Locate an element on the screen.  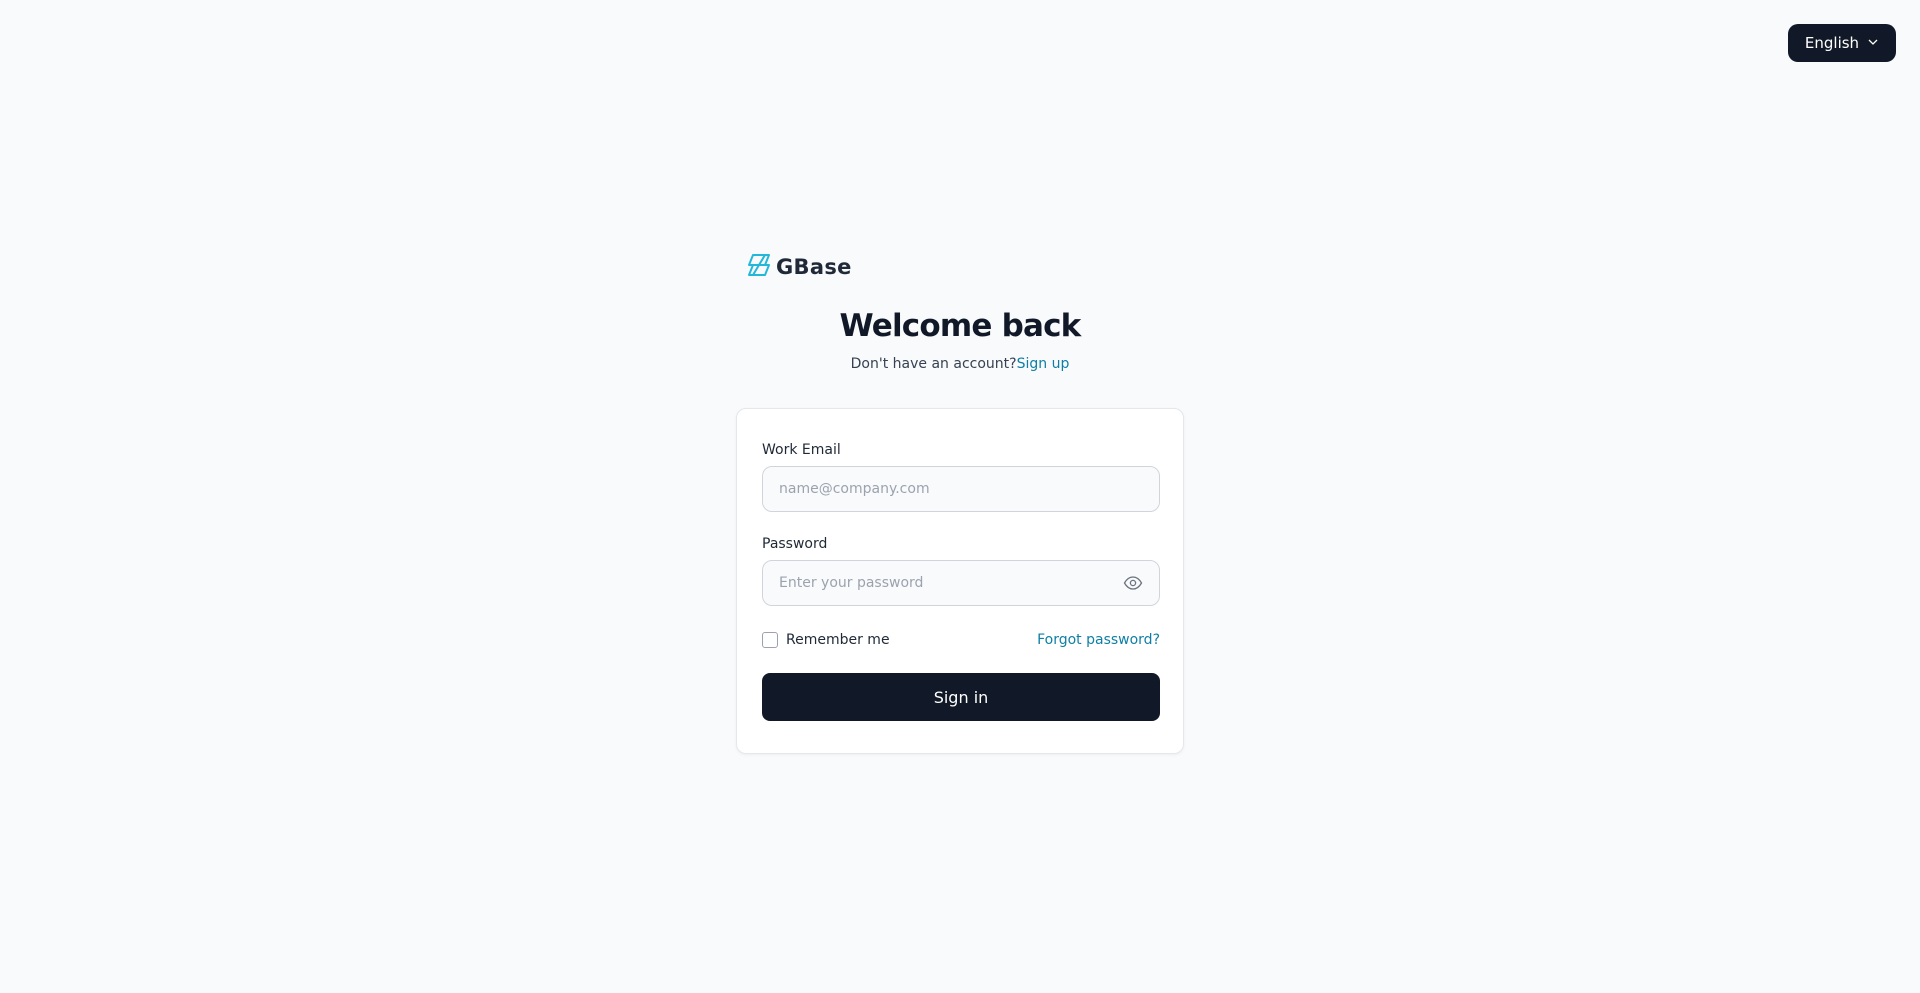
password-label: Password is located at coordinates (795, 544).